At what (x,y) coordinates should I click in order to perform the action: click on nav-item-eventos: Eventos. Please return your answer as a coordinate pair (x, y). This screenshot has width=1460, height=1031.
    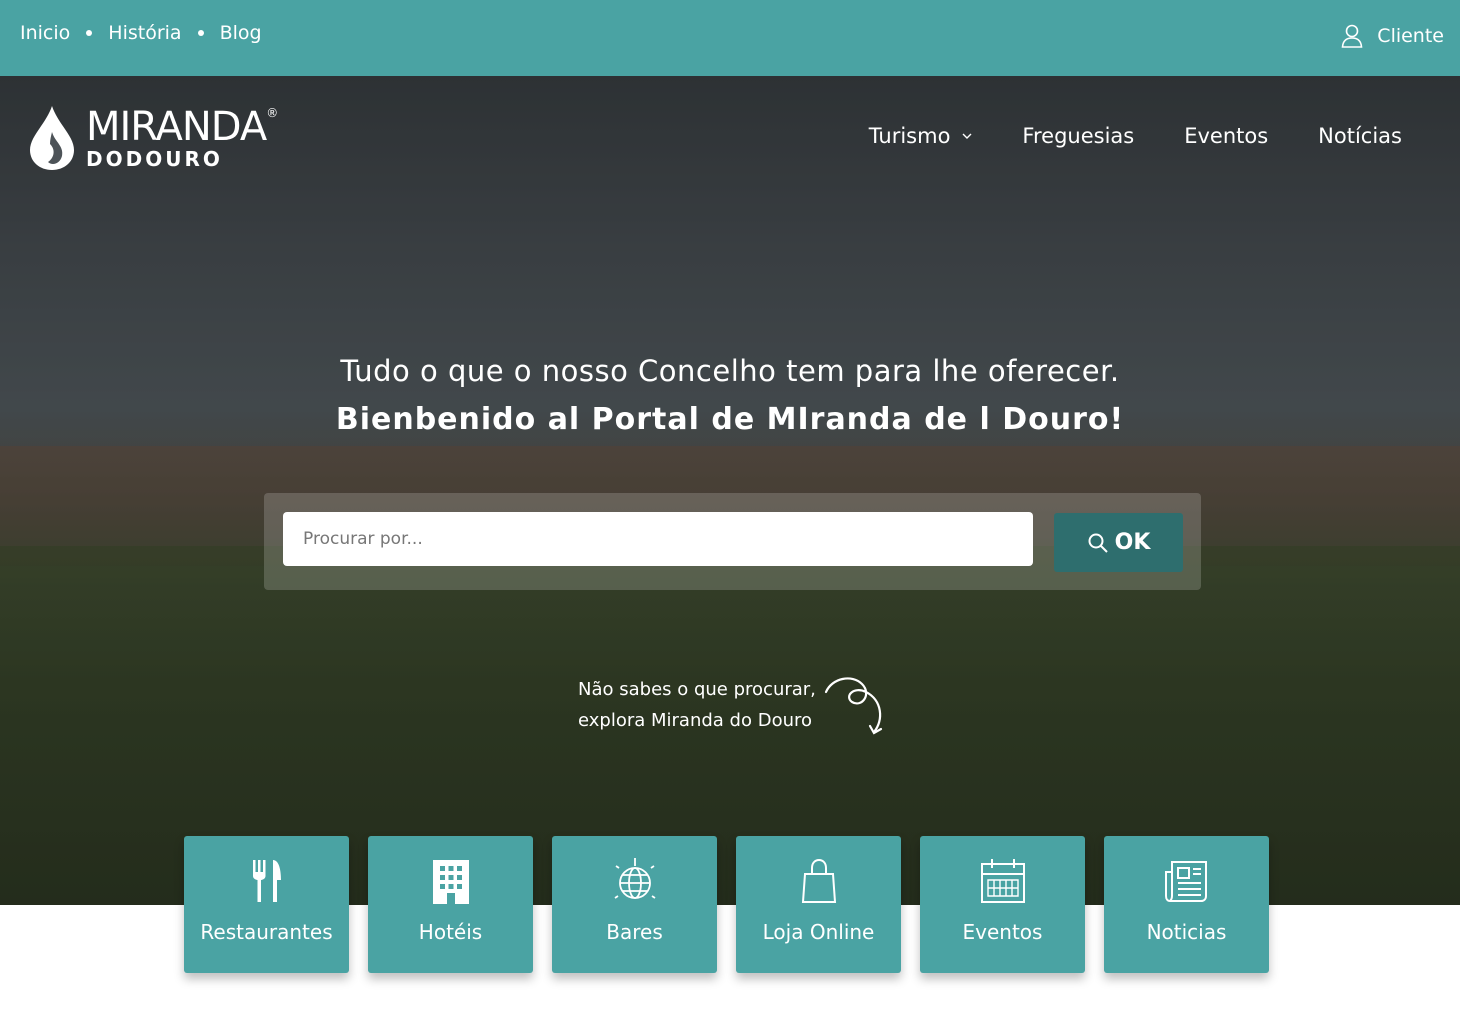
    Looking at the image, I should click on (1226, 136).